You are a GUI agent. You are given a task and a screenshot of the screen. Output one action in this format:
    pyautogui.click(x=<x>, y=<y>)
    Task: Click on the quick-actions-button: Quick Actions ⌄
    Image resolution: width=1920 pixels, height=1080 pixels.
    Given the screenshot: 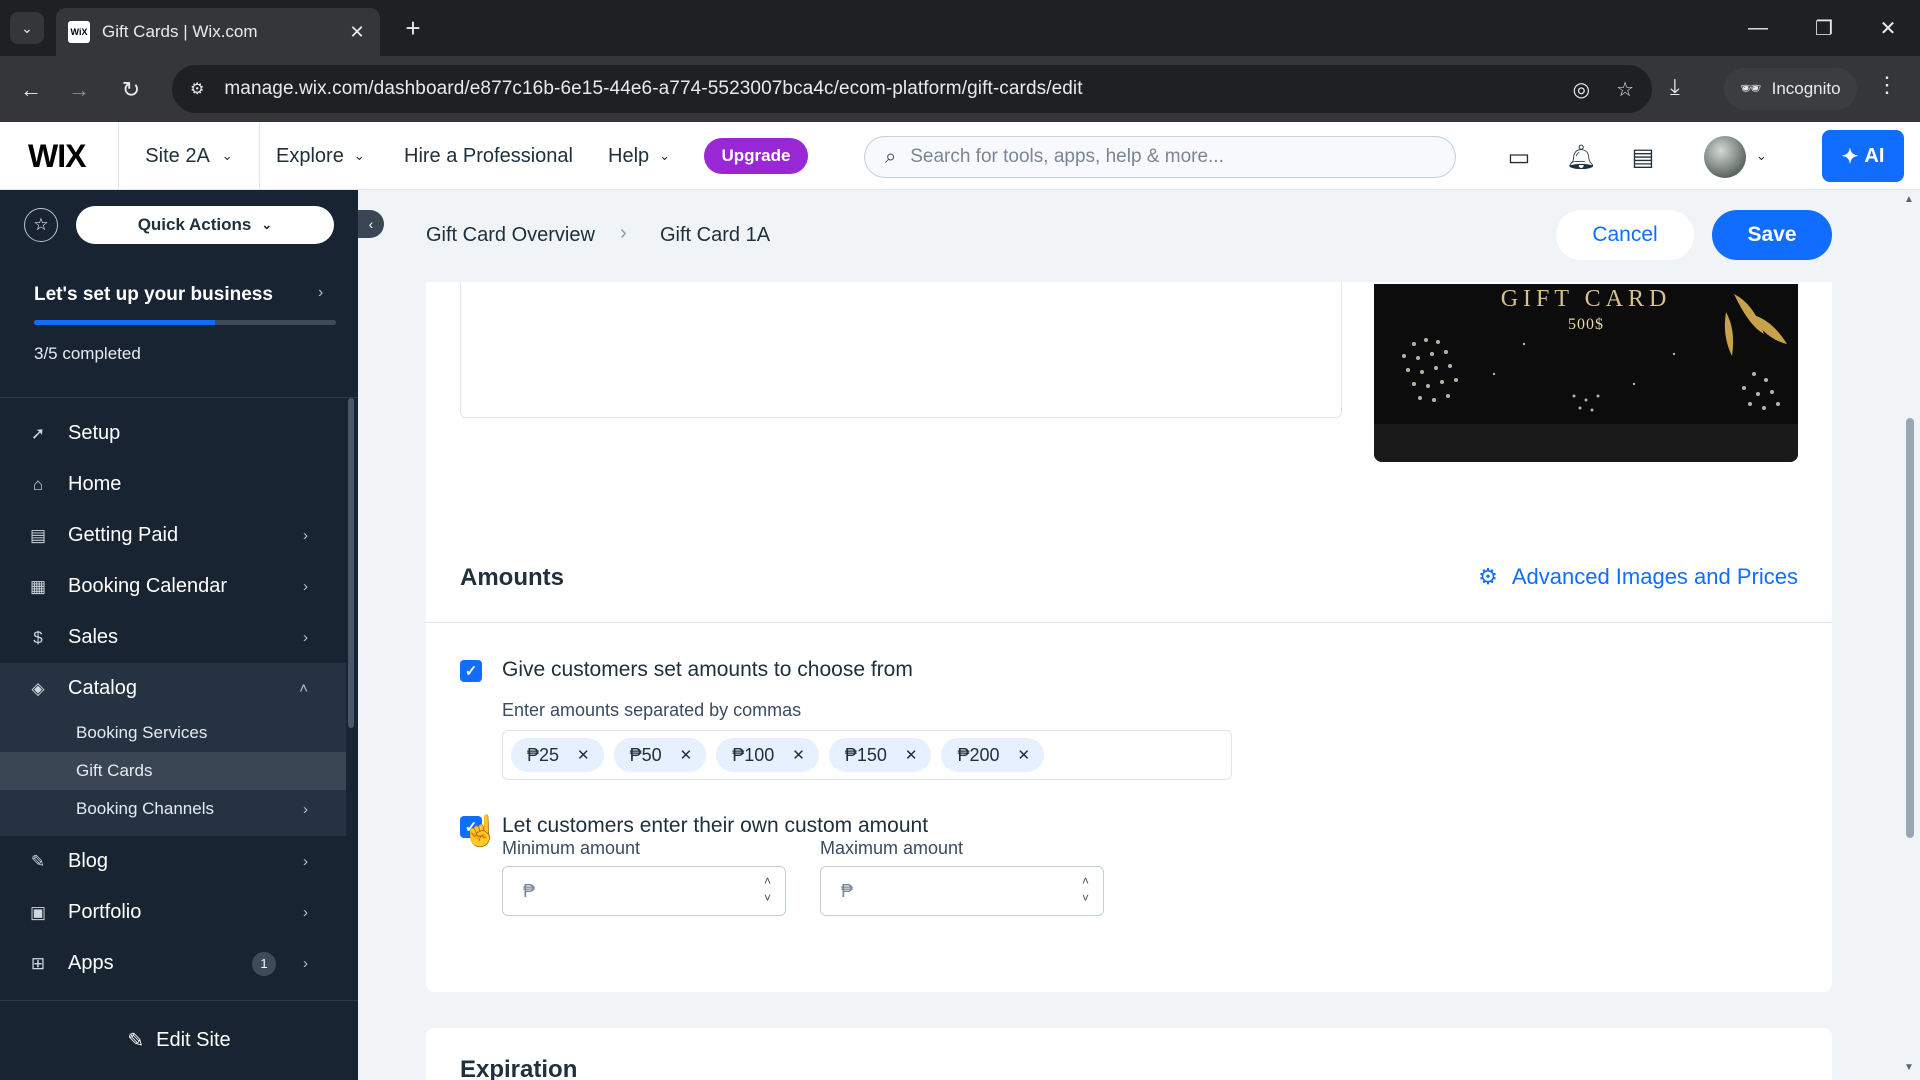 What is the action you would take?
    pyautogui.click(x=205, y=225)
    